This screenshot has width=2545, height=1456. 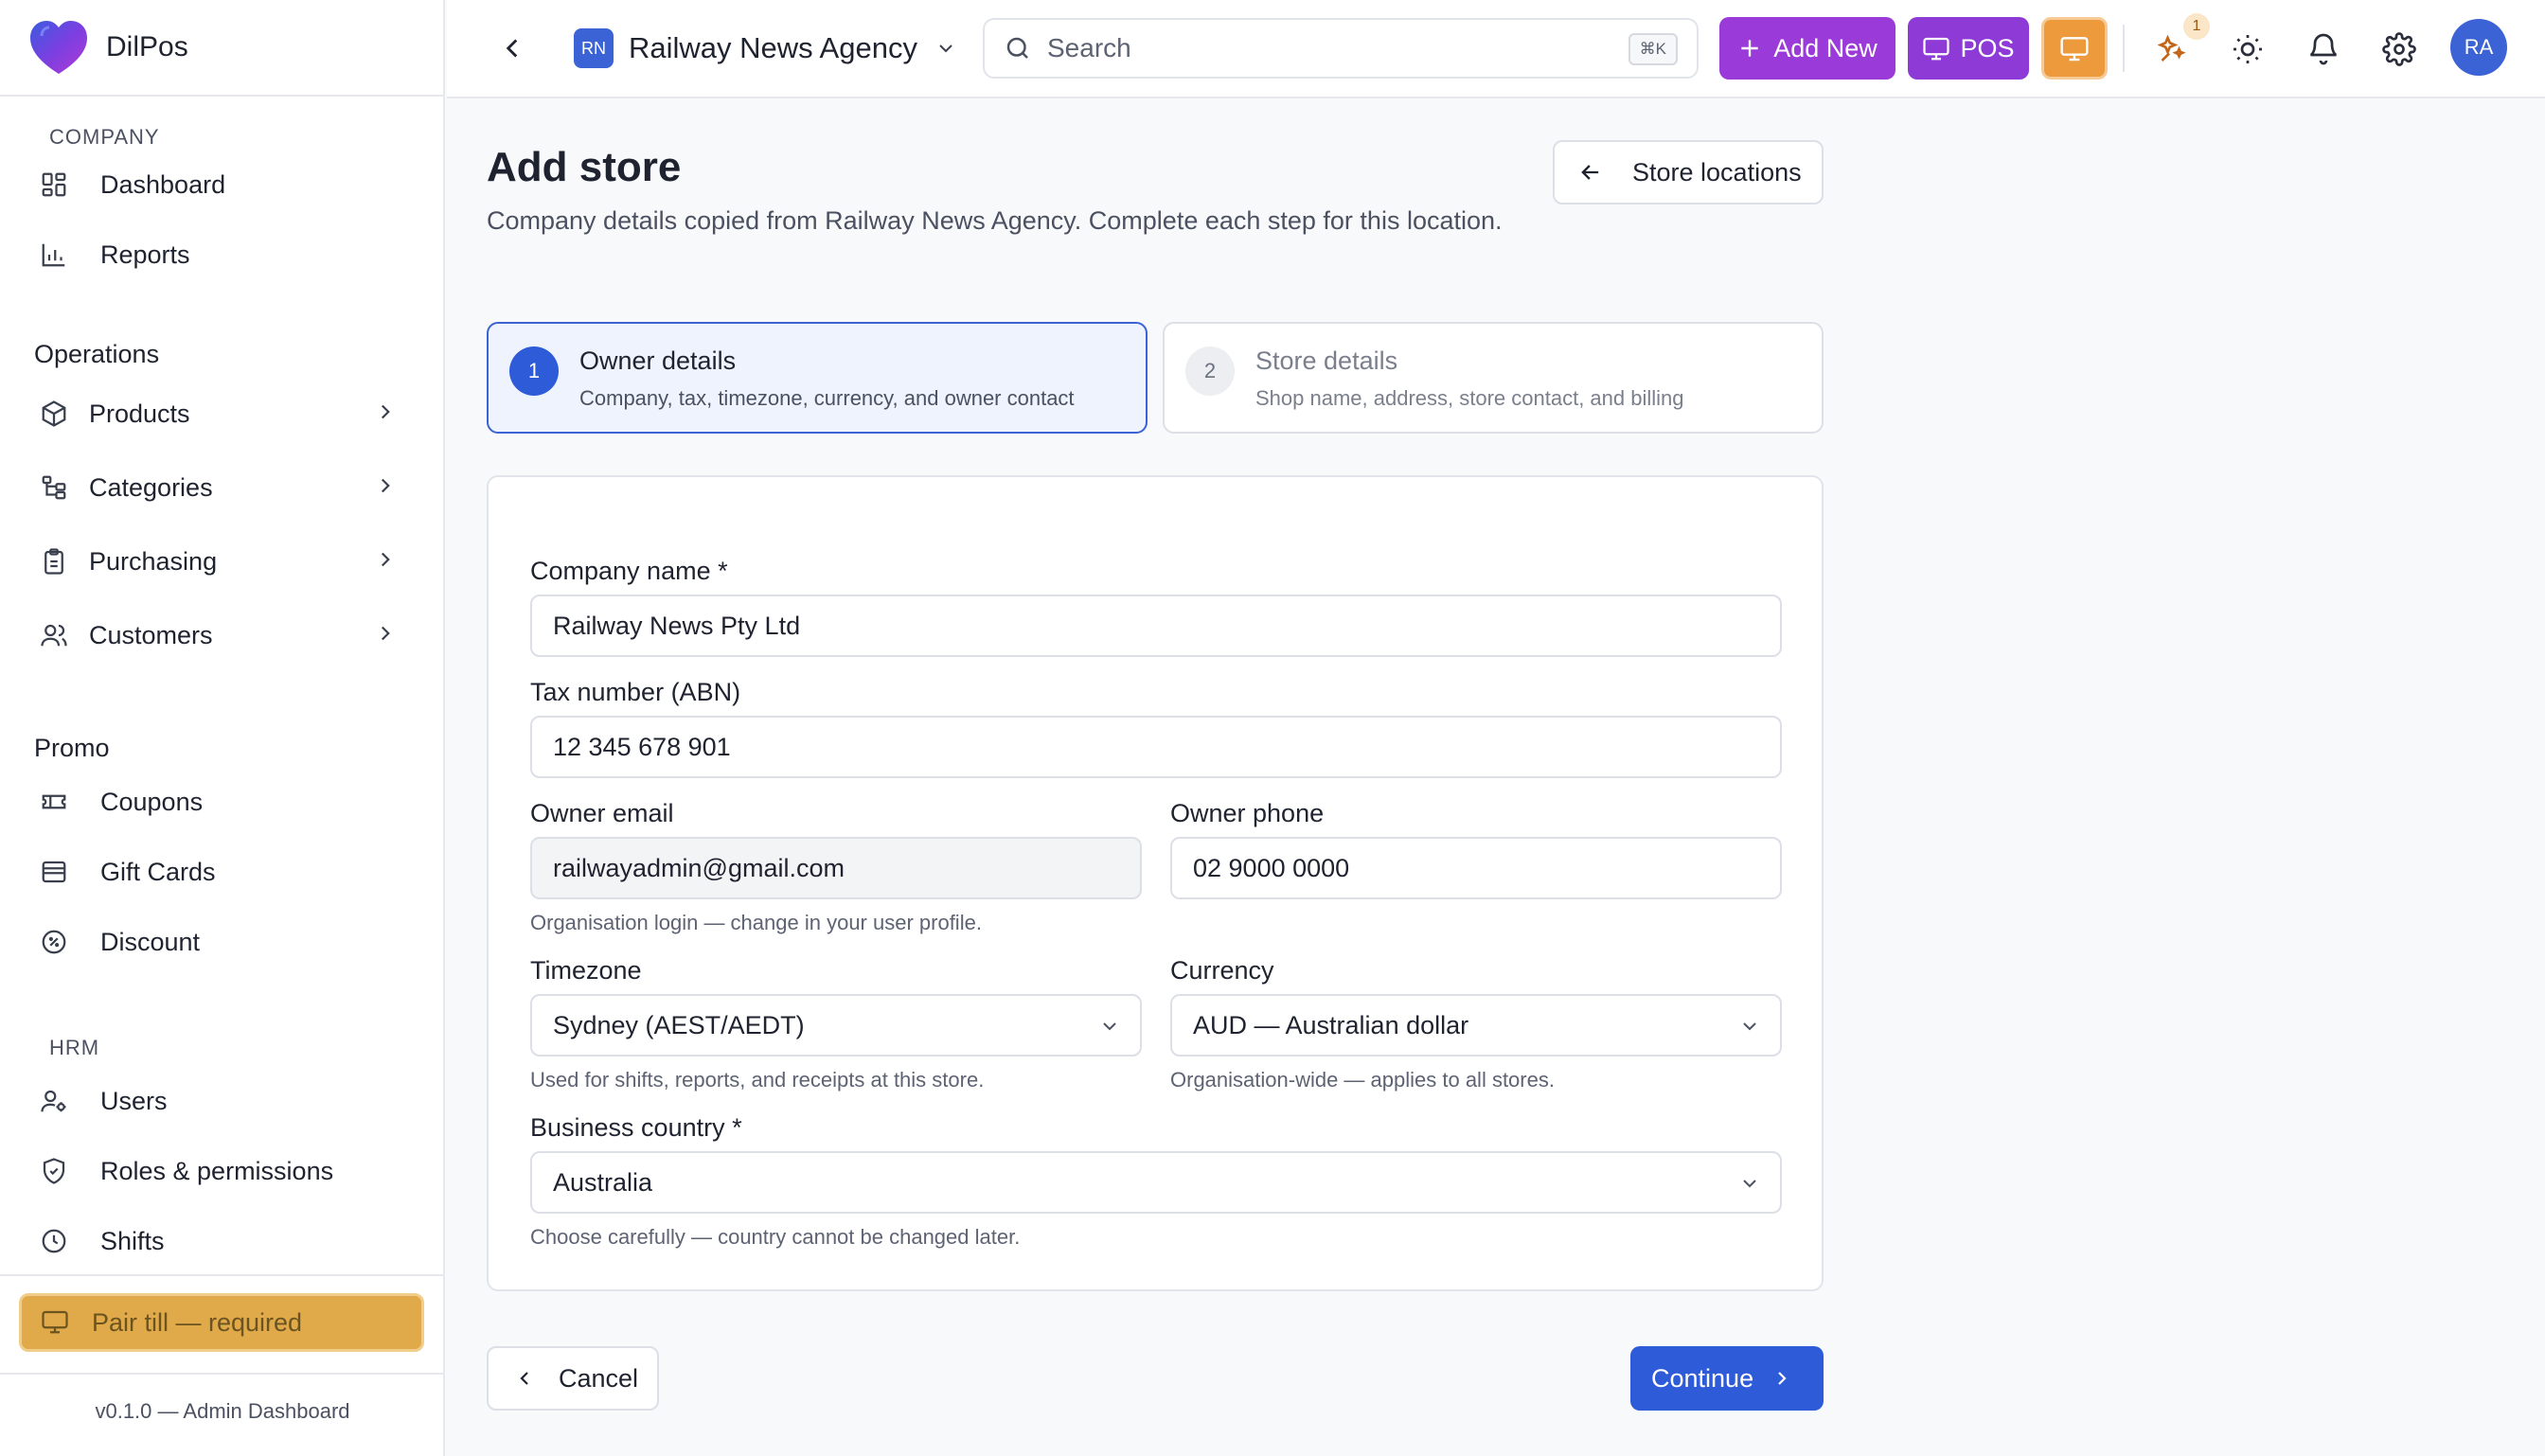 I want to click on arrow-left-icon, so click(x=1590, y=172).